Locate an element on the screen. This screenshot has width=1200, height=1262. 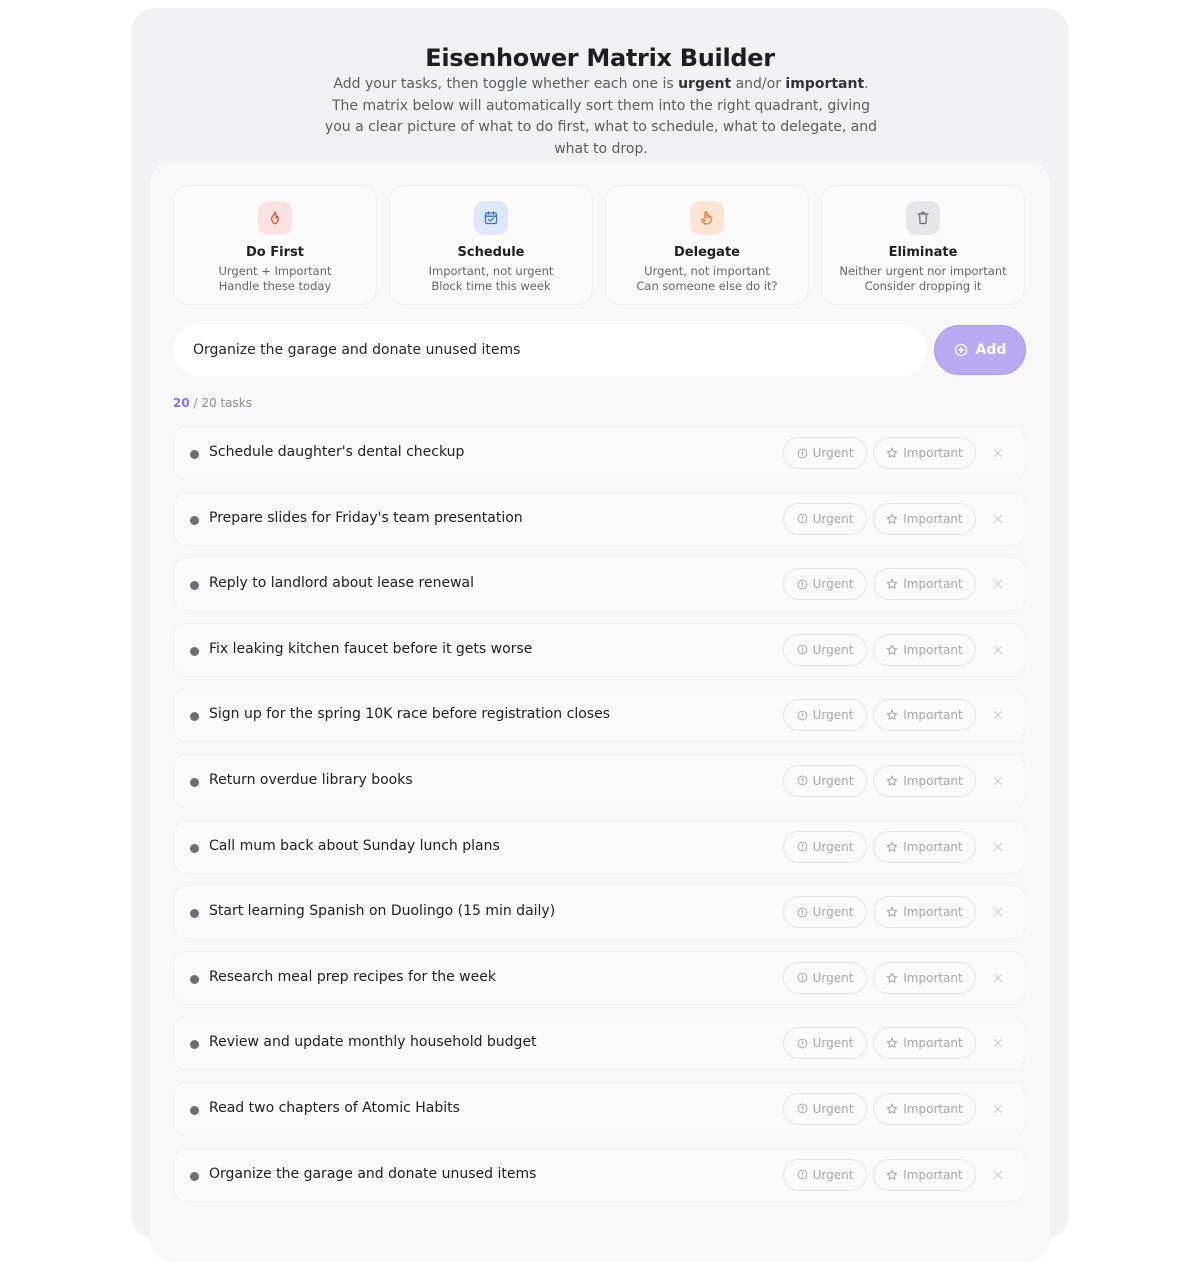
page-title: Eisenhower Matrix Builder is located at coordinates (600, 58).